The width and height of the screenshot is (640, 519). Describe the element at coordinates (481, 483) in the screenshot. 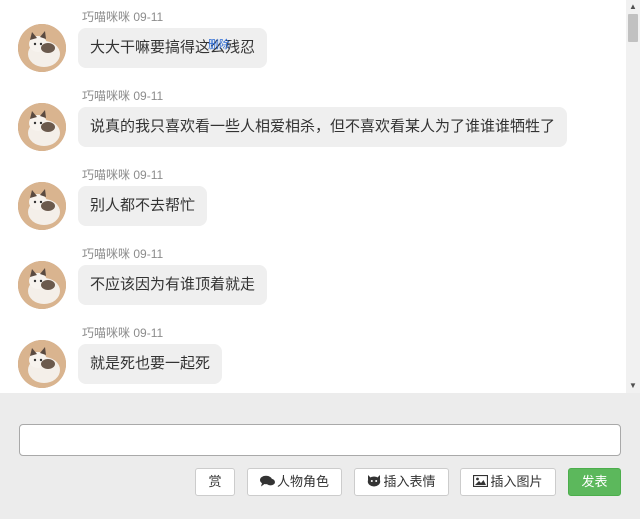

I see `image-icon` at that location.